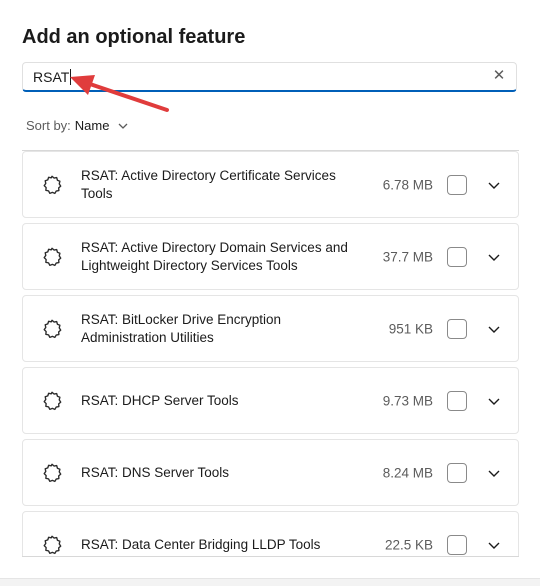 The image size is (540, 586). I want to click on feature-row: RSAT: DNS Server Tools 8.24 MB, so click(270, 472).